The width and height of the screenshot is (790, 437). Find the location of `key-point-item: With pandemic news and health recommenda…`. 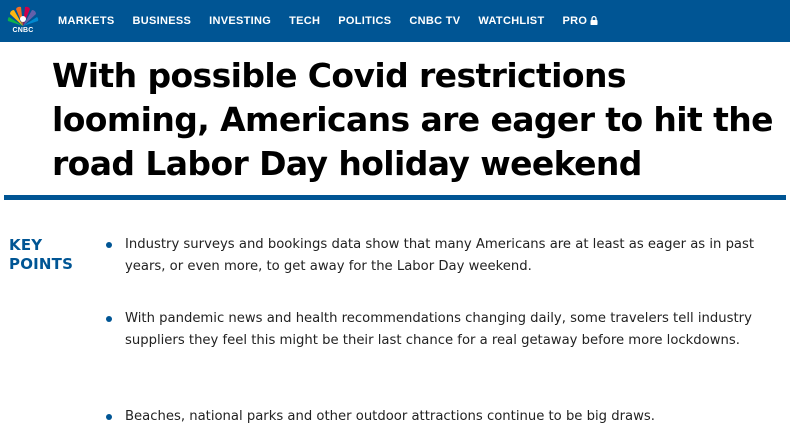

key-point-item: With pandemic news and health recommenda… is located at coordinates (436, 330).